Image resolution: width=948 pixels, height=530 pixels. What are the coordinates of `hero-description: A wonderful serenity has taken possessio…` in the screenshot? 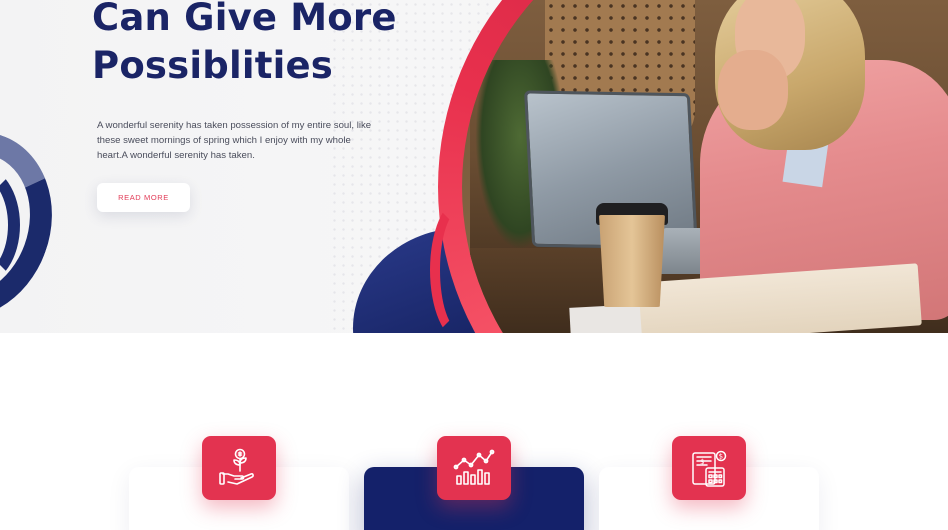 It's located at (234, 140).